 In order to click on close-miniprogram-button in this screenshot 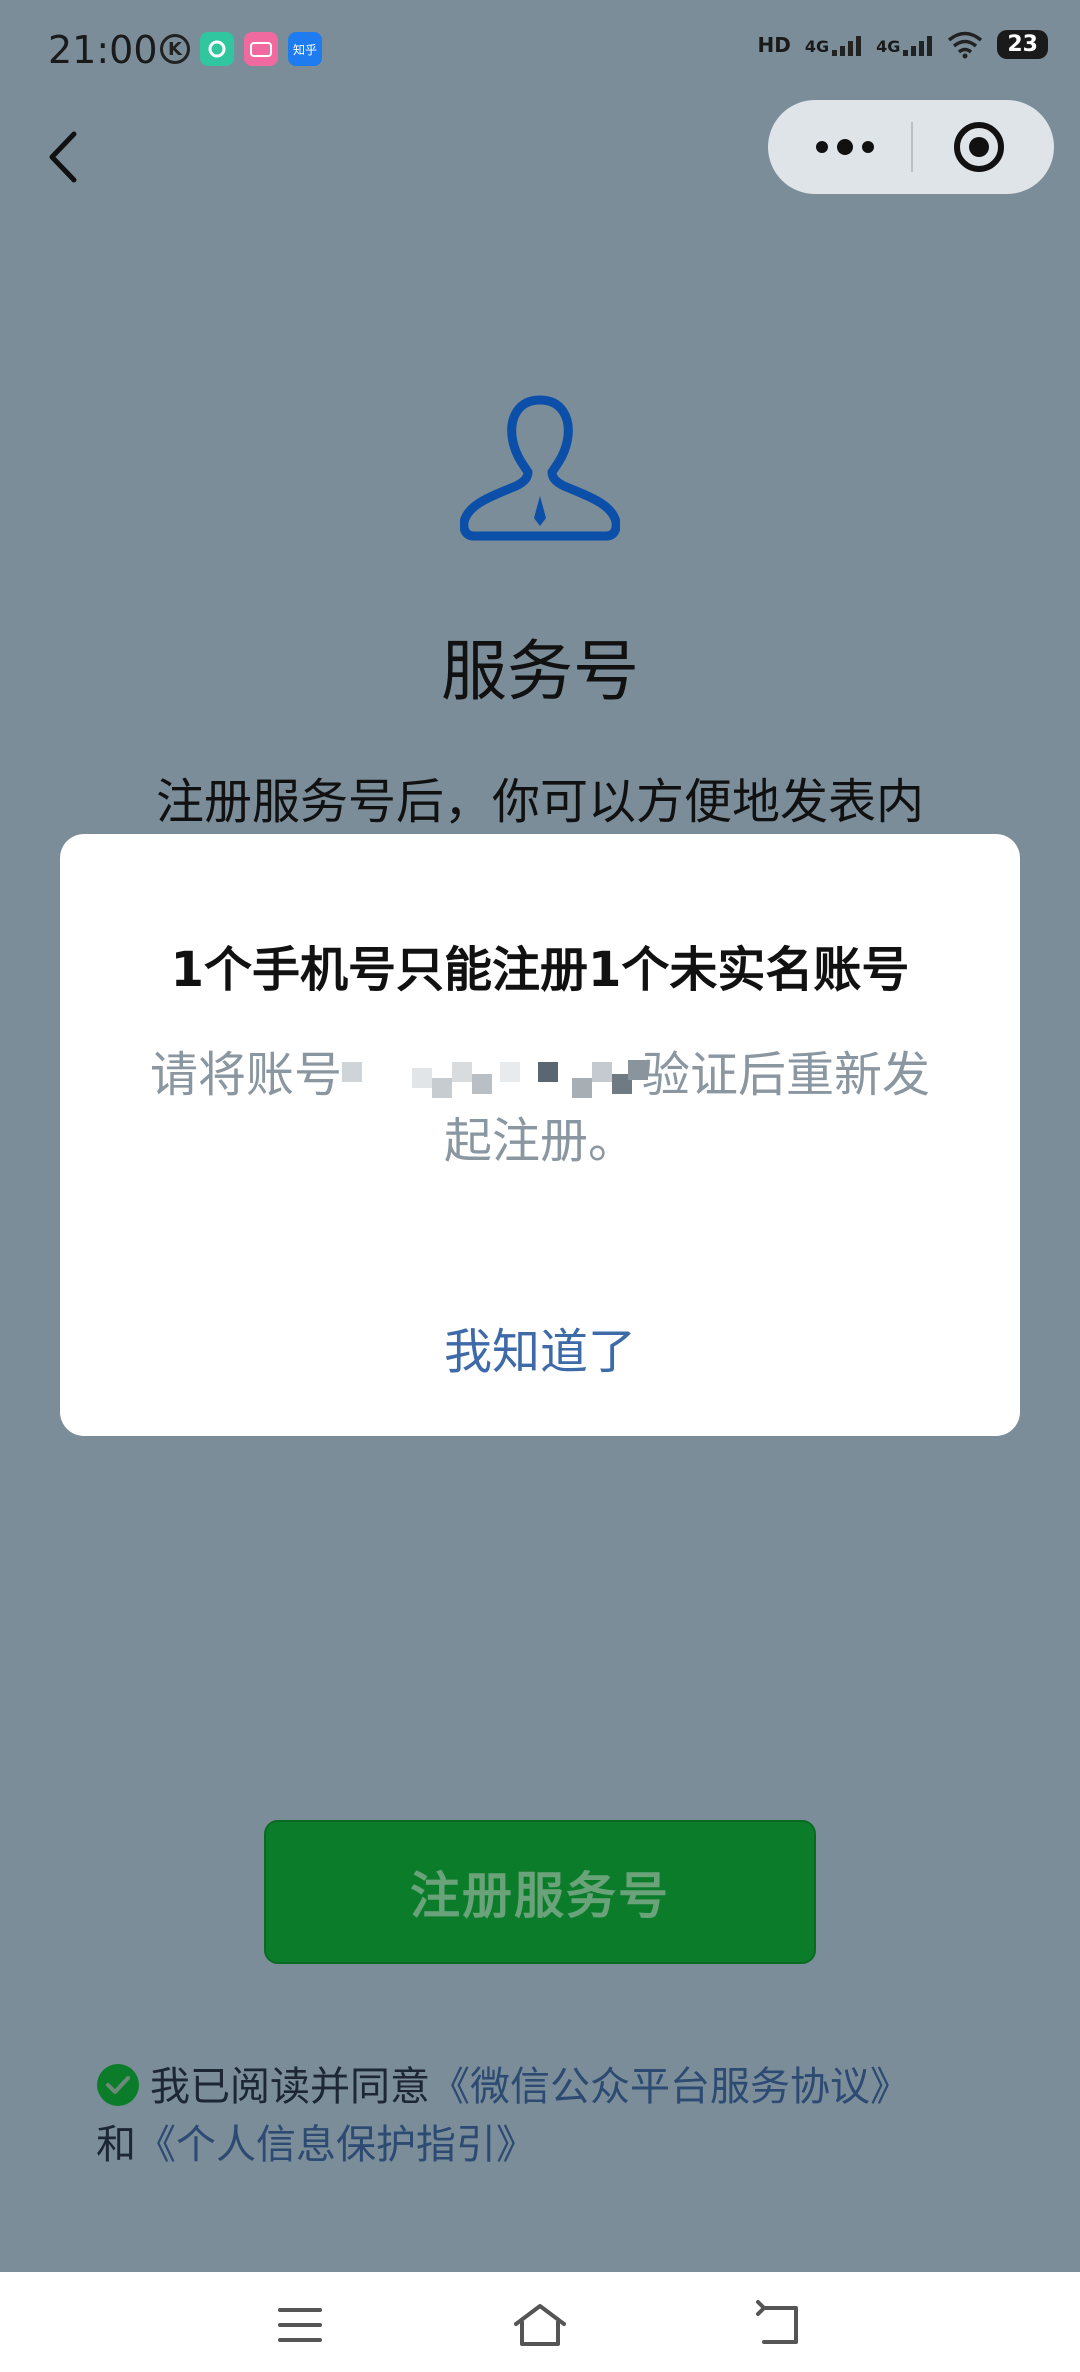, I will do `click(979, 147)`.